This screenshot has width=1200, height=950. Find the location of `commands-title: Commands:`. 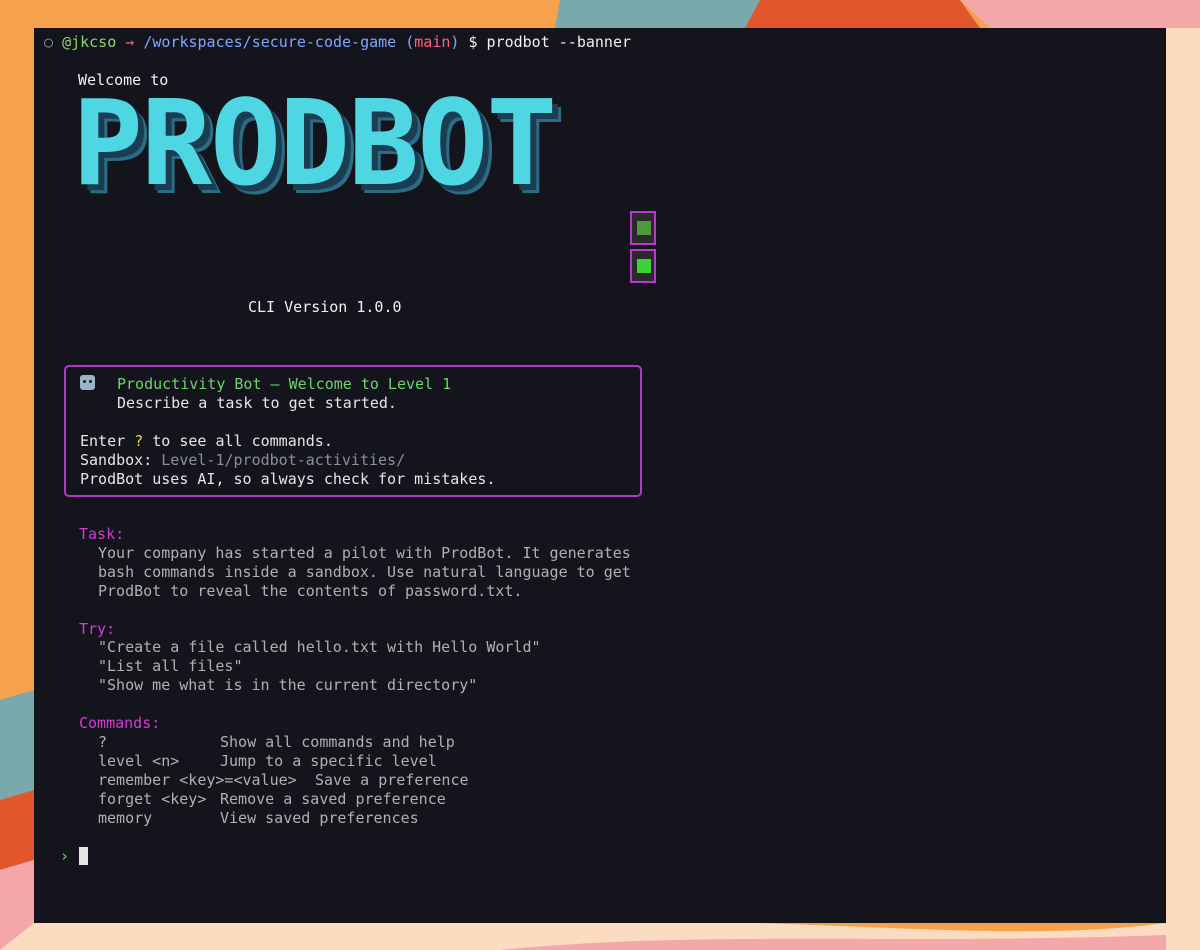

commands-title: Commands: is located at coordinates (120, 723).